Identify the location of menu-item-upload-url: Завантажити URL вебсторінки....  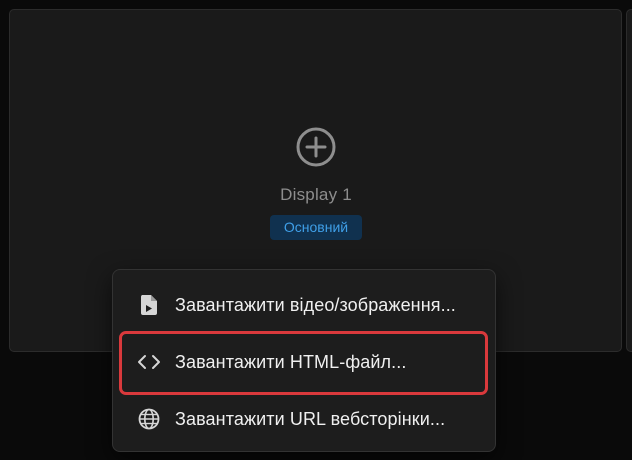
(304, 419).